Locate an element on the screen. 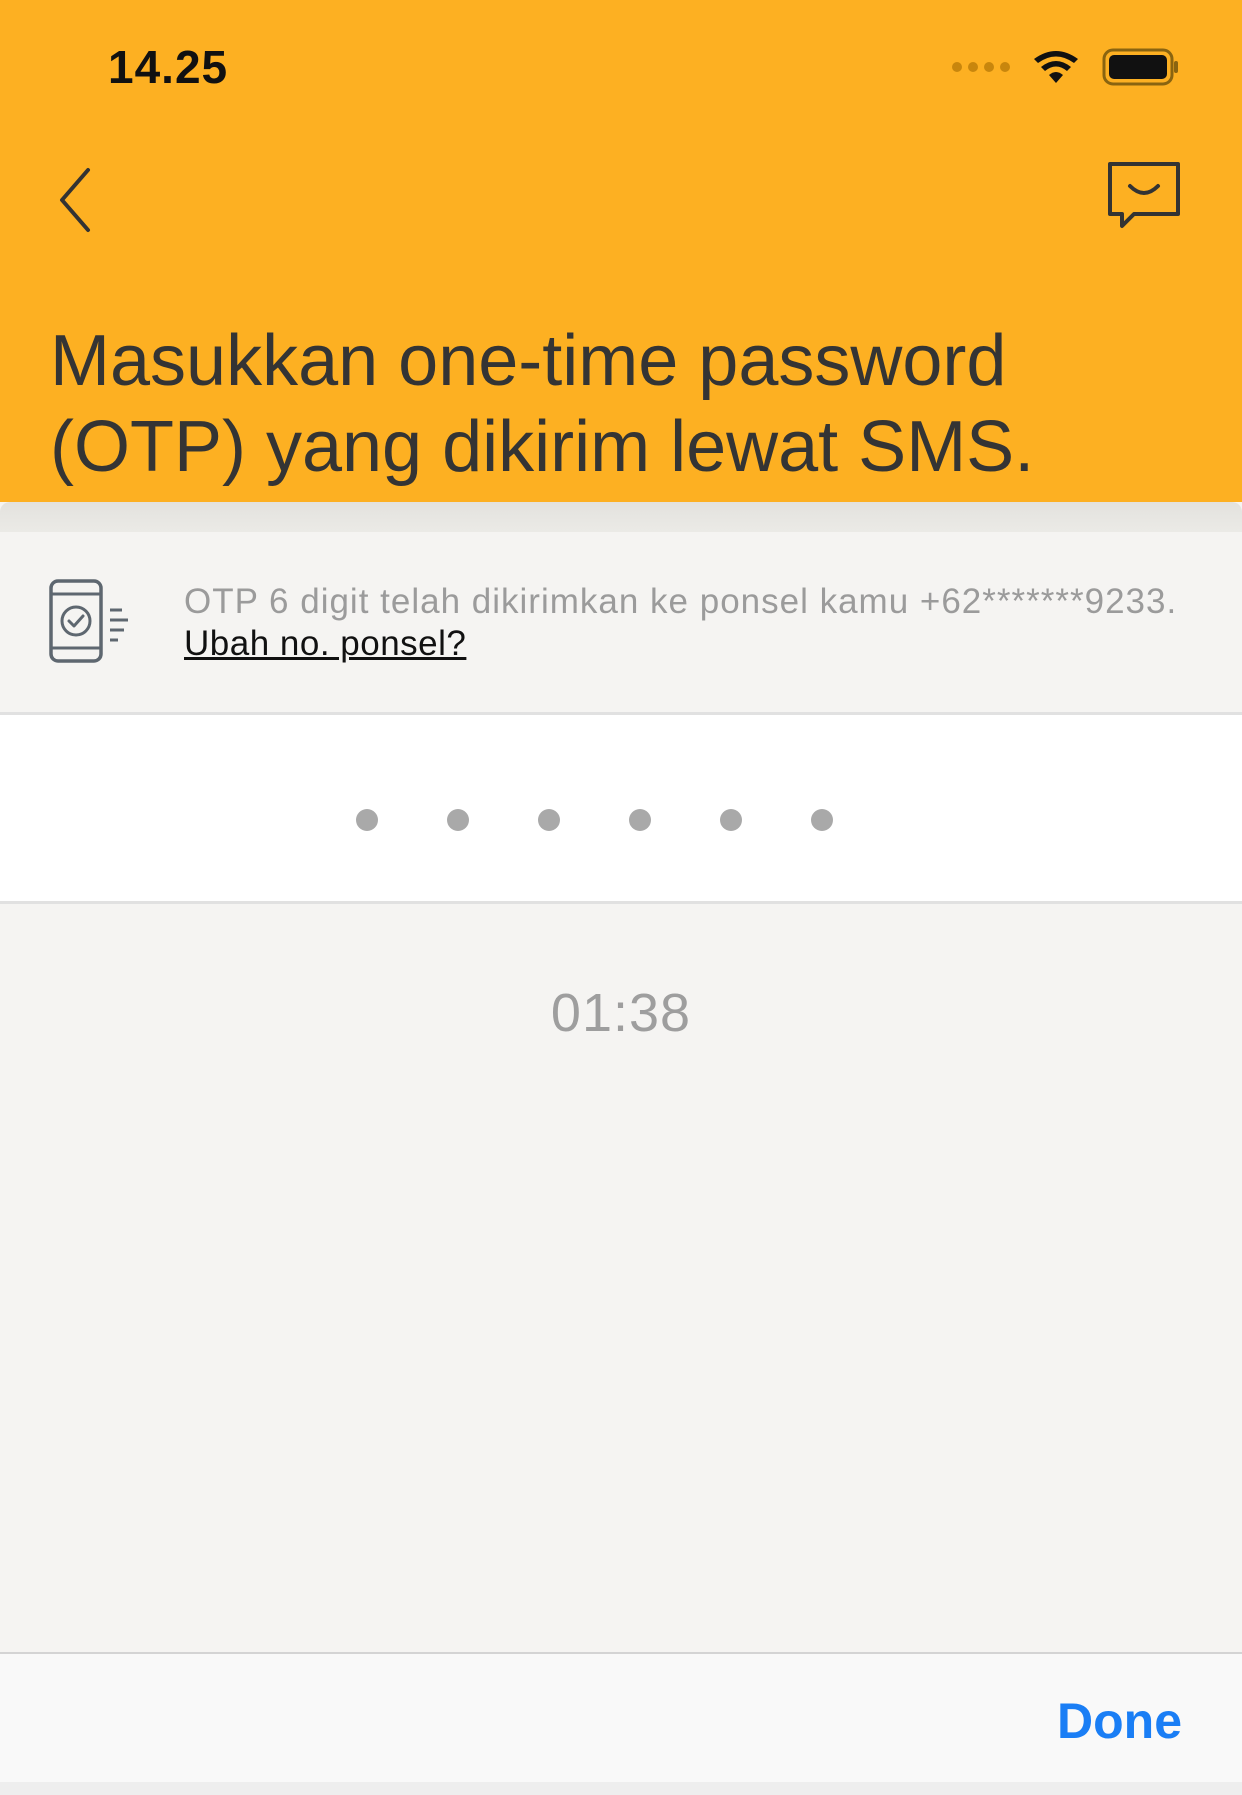 Image resolution: width=1242 pixels, height=1795 pixels. back-button is located at coordinates (78, 200).